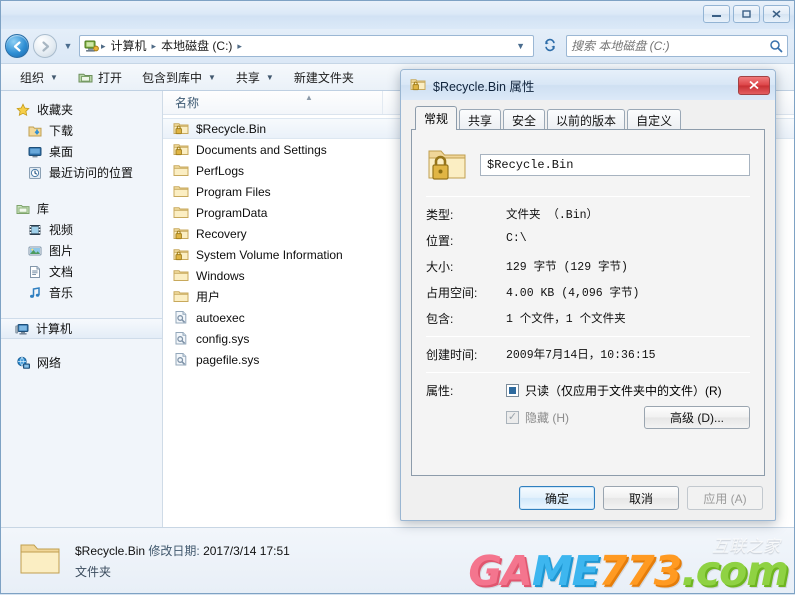  Describe the element at coordinates (81, 208) in the screenshot. I see `sidebar-item-libraries: 库` at that location.